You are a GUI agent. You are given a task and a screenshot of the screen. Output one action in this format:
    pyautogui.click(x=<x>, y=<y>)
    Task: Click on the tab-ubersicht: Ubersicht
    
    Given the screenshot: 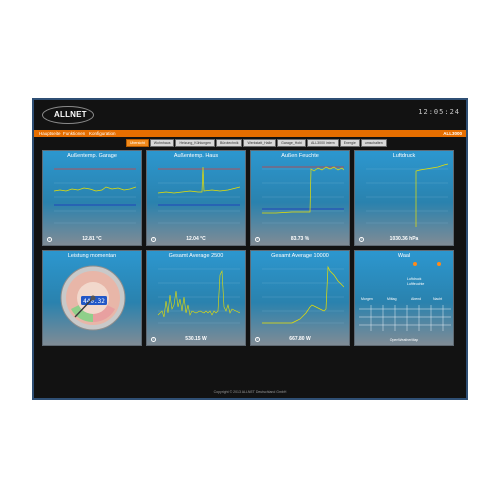 What is the action you would take?
    pyautogui.click(x=137, y=143)
    